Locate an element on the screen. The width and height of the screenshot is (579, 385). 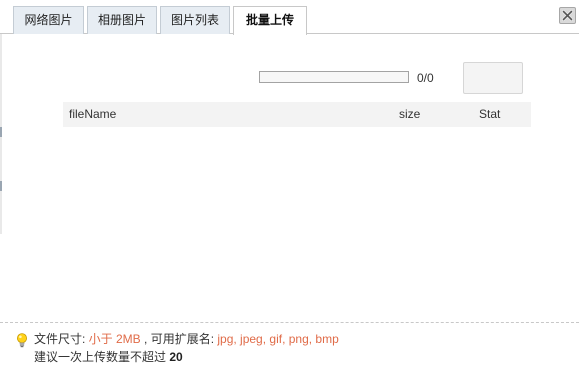
column-header-size: size is located at coordinates (410, 114).